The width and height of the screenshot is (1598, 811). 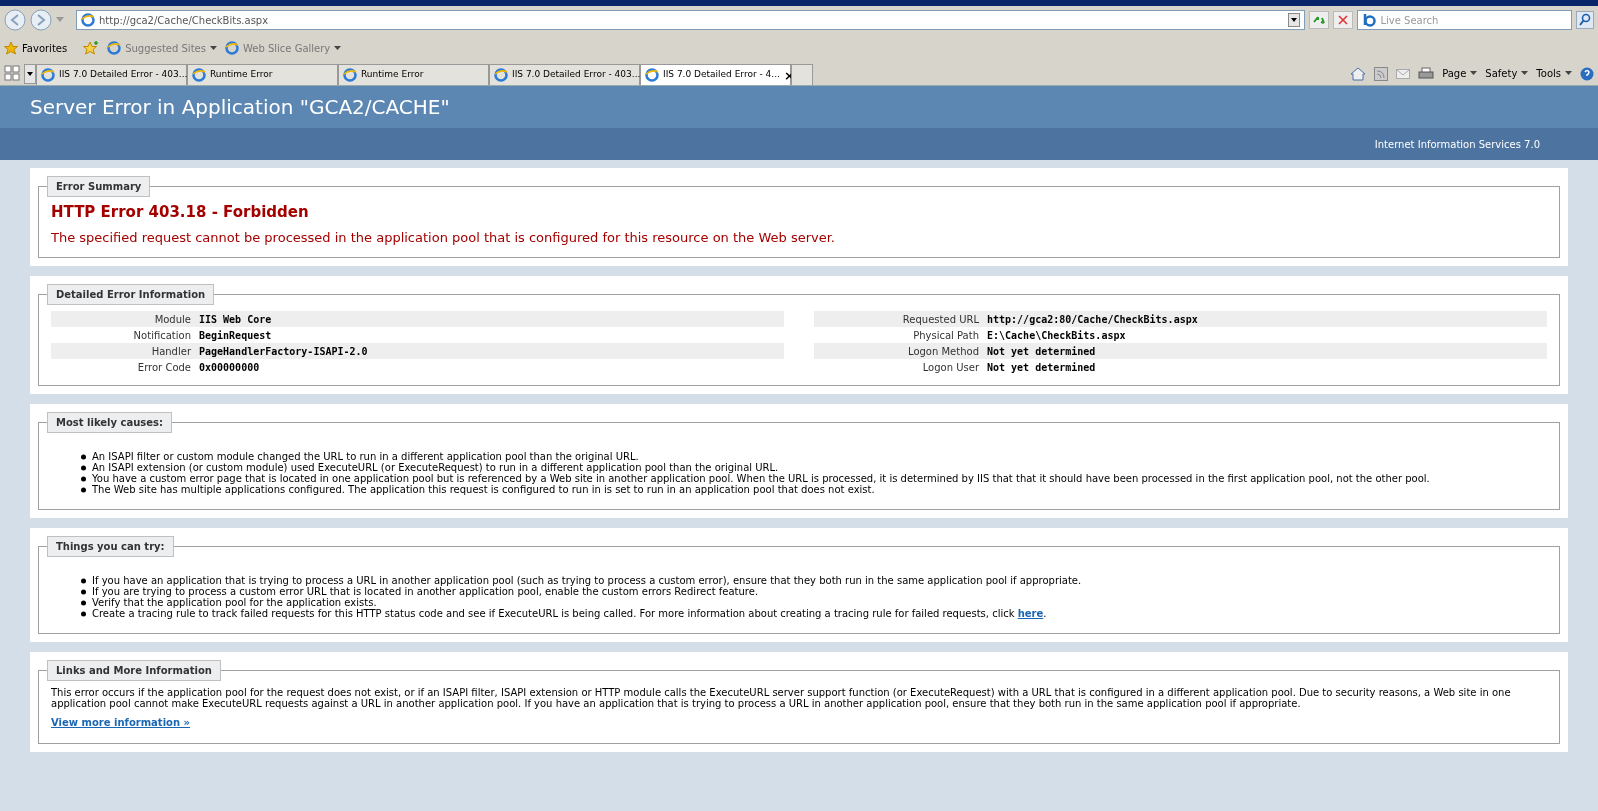 What do you see at coordinates (943, 351) in the screenshot?
I see `field-label: Logon Method` at bounding box center [943, 351].